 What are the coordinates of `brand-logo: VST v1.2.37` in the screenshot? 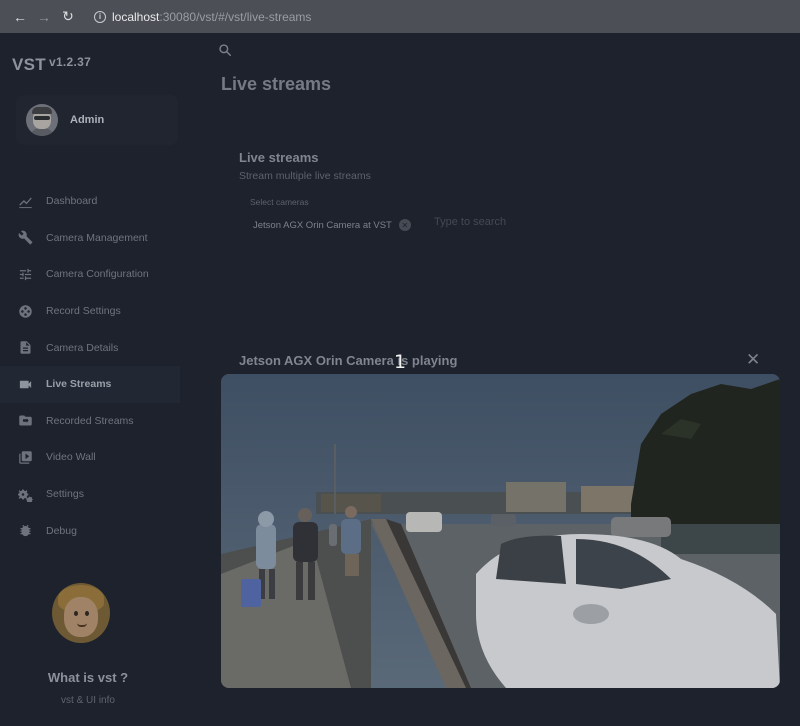 It's located at (51, 65).